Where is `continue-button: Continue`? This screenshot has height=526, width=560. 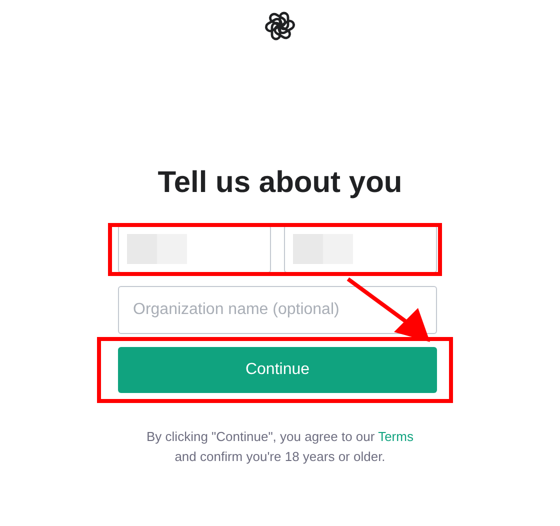 continue-button: Continue is located at coordinates (277, 370).